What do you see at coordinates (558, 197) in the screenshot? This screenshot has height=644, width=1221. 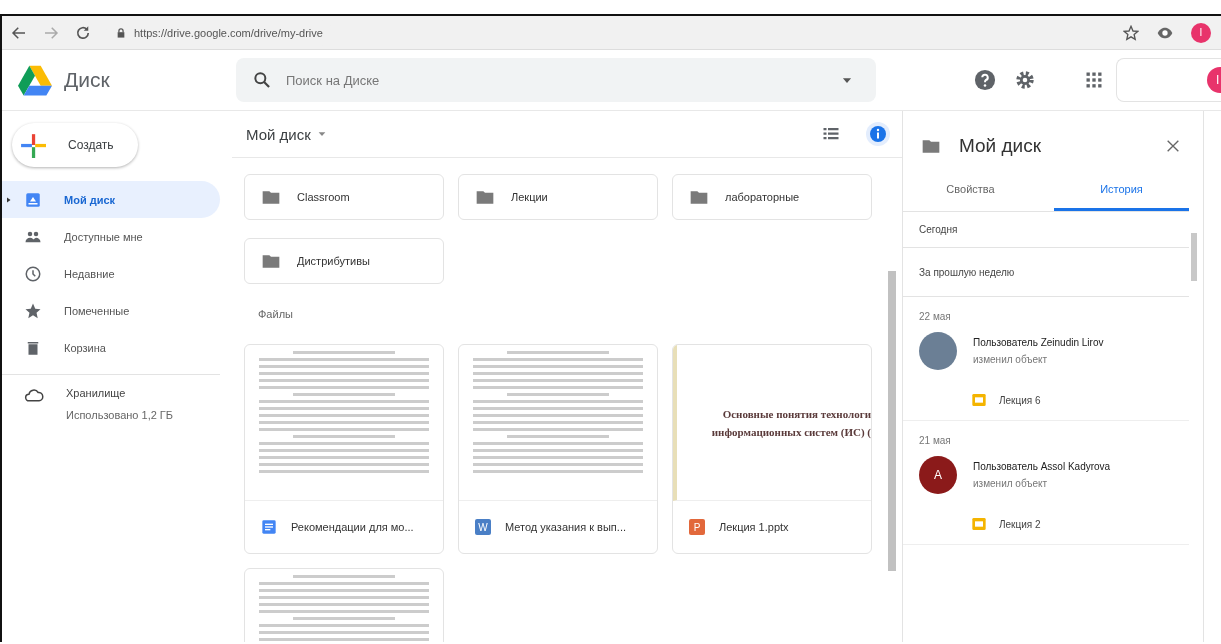 I see `folder-card: Лекции` at bounding box center [558, 197].